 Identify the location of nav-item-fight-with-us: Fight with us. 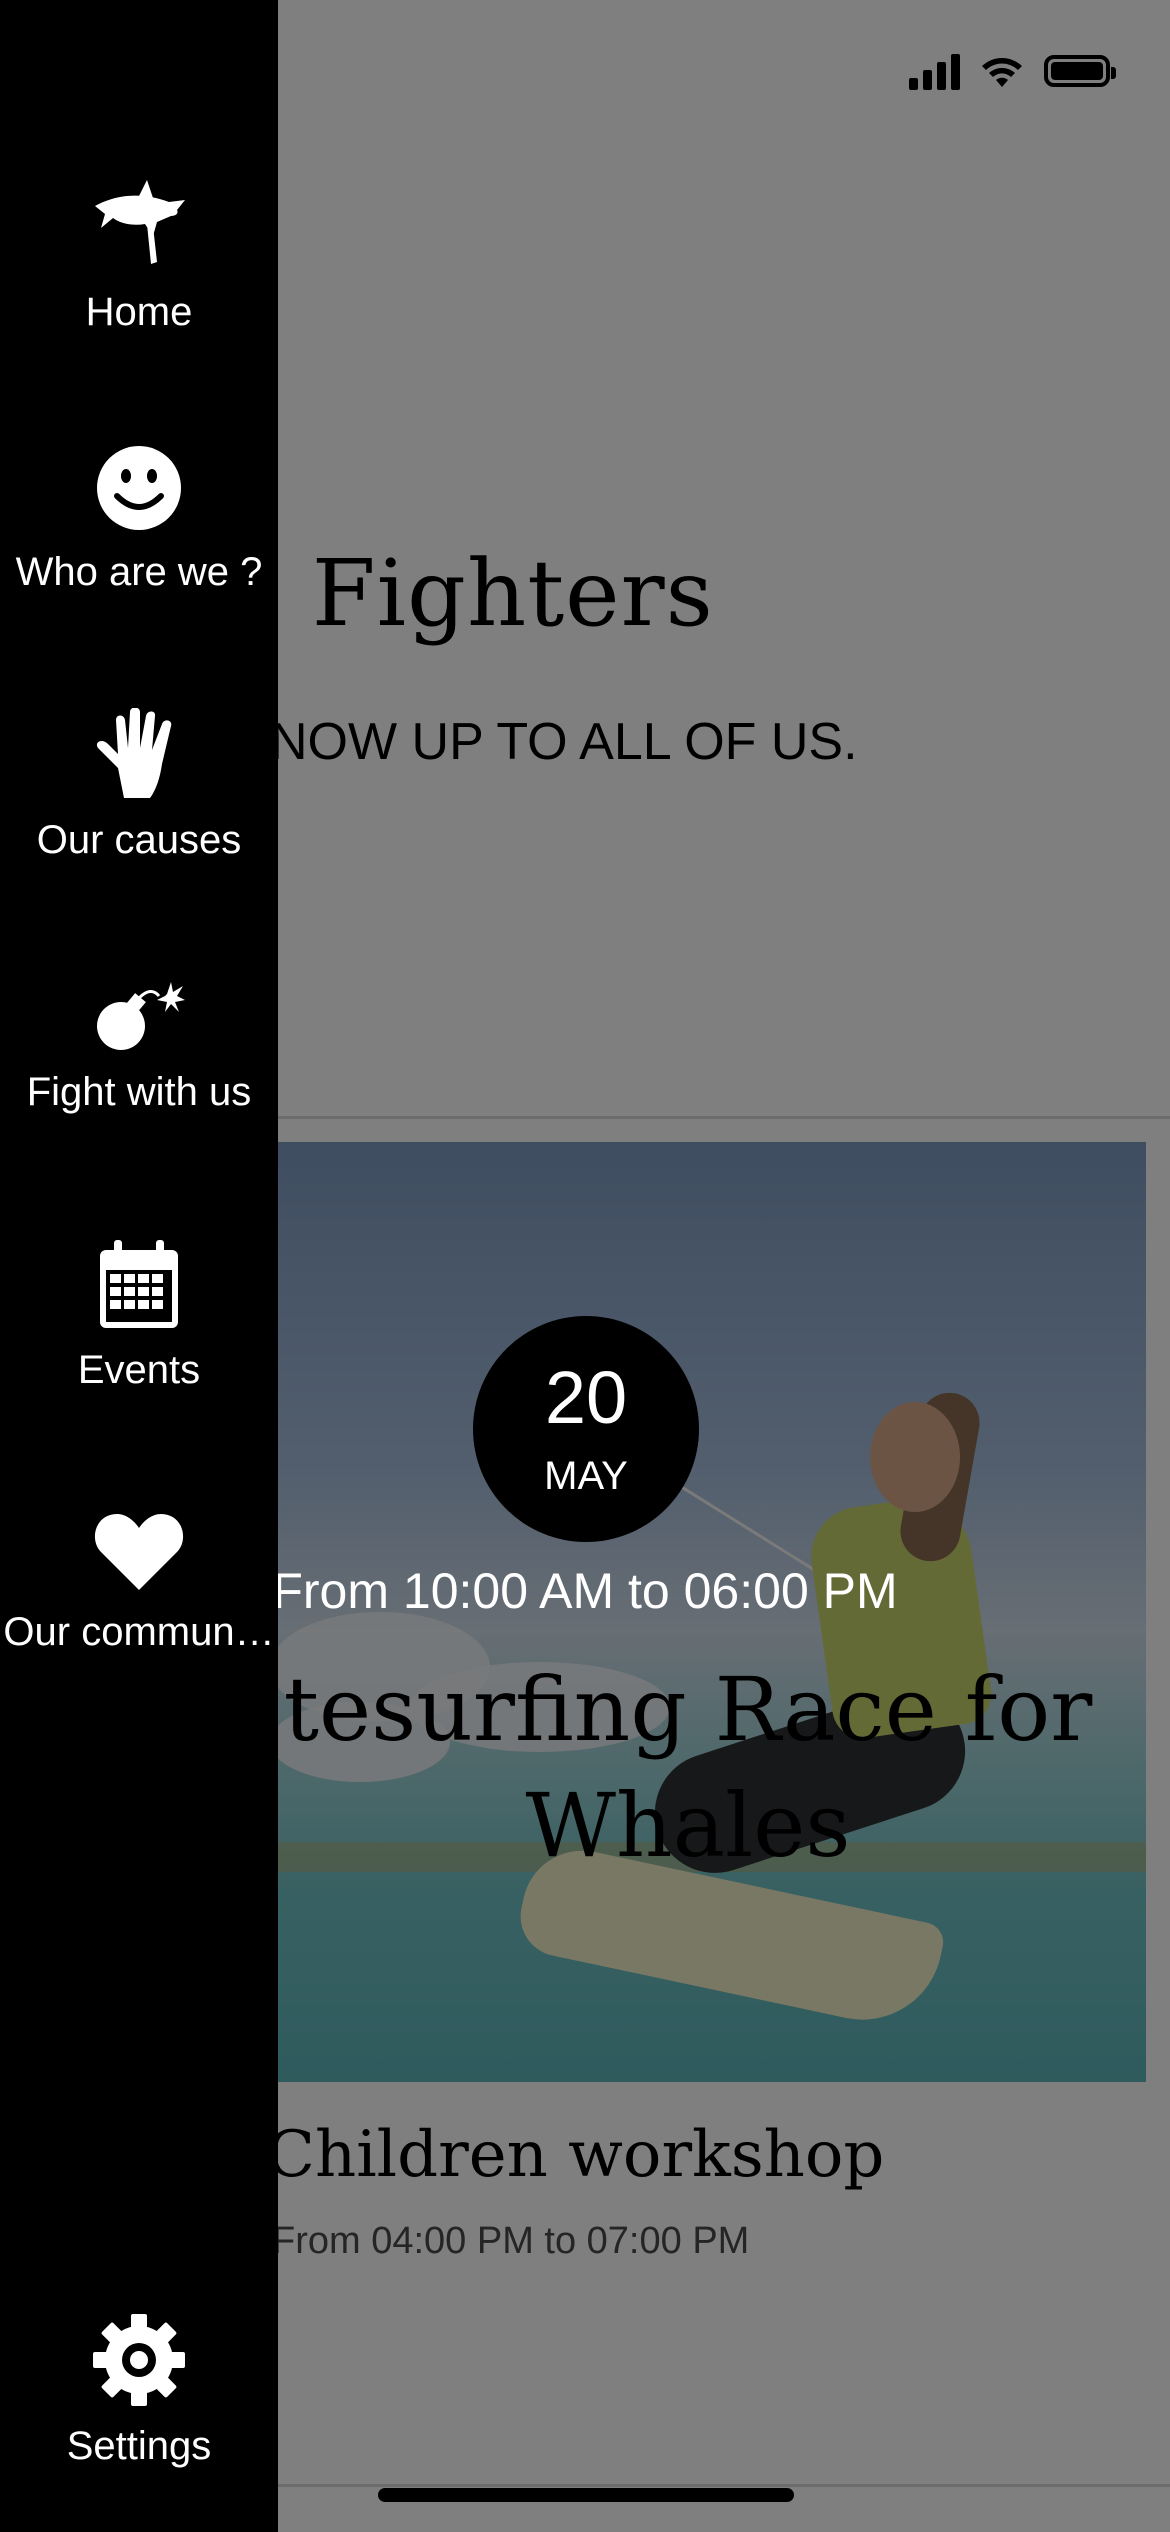
(139, 1047).